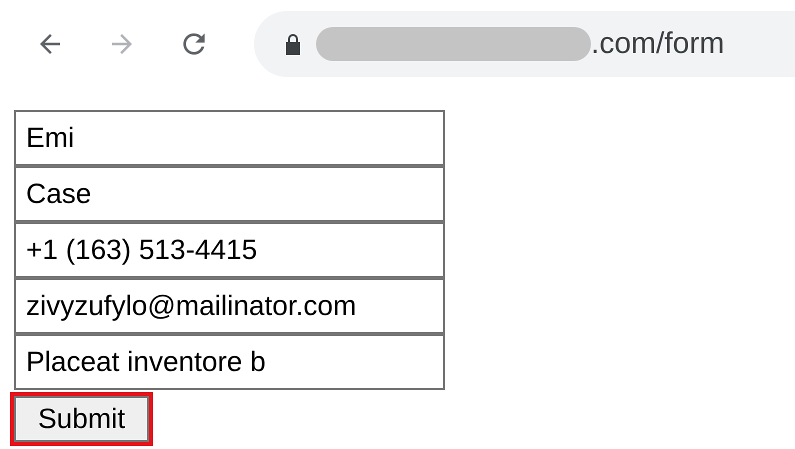 This screenshot has width=795, height=449. I want to click on text-field: +1 (163) 513-4415, so click(229, 250).